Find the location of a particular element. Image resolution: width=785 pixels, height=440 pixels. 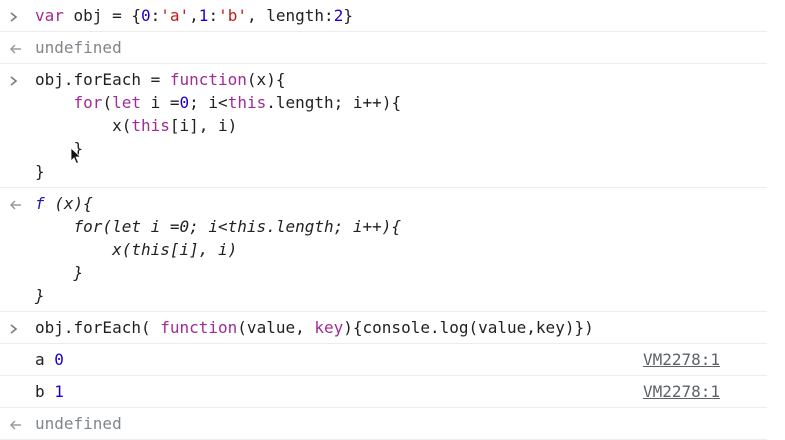

console-log-entry: a 0 VM2278:1 is located at coordinates (383, 360).